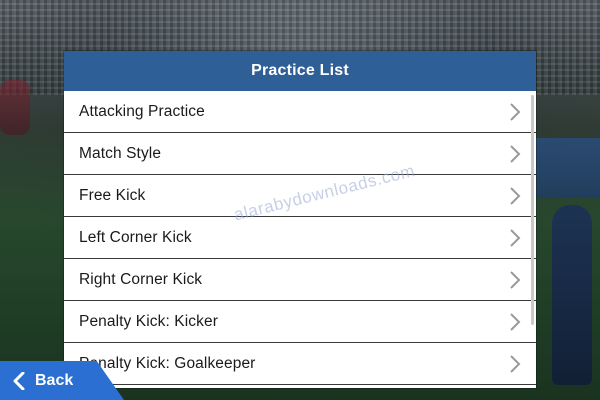 The width and height of the screenshot is (600, 400). Describe the element at coordinates (112, 195) in the screenshot. I see `list-item-label: Free Kick` at that location.